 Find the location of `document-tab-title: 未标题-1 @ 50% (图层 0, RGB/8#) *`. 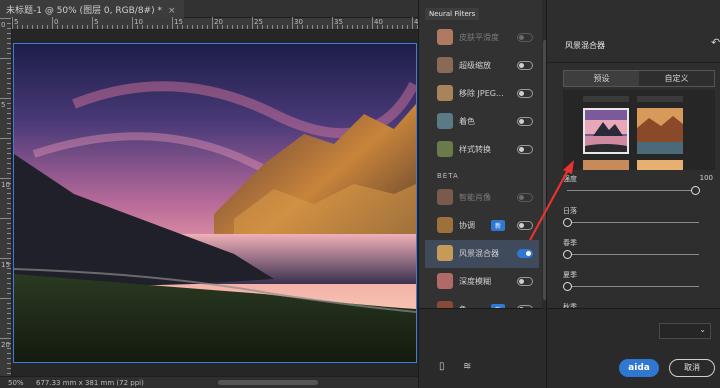

document-tab-title: 未标题-1 @ 50% (图层 0, RGB/8#) * is located at coordinates (84, 11).